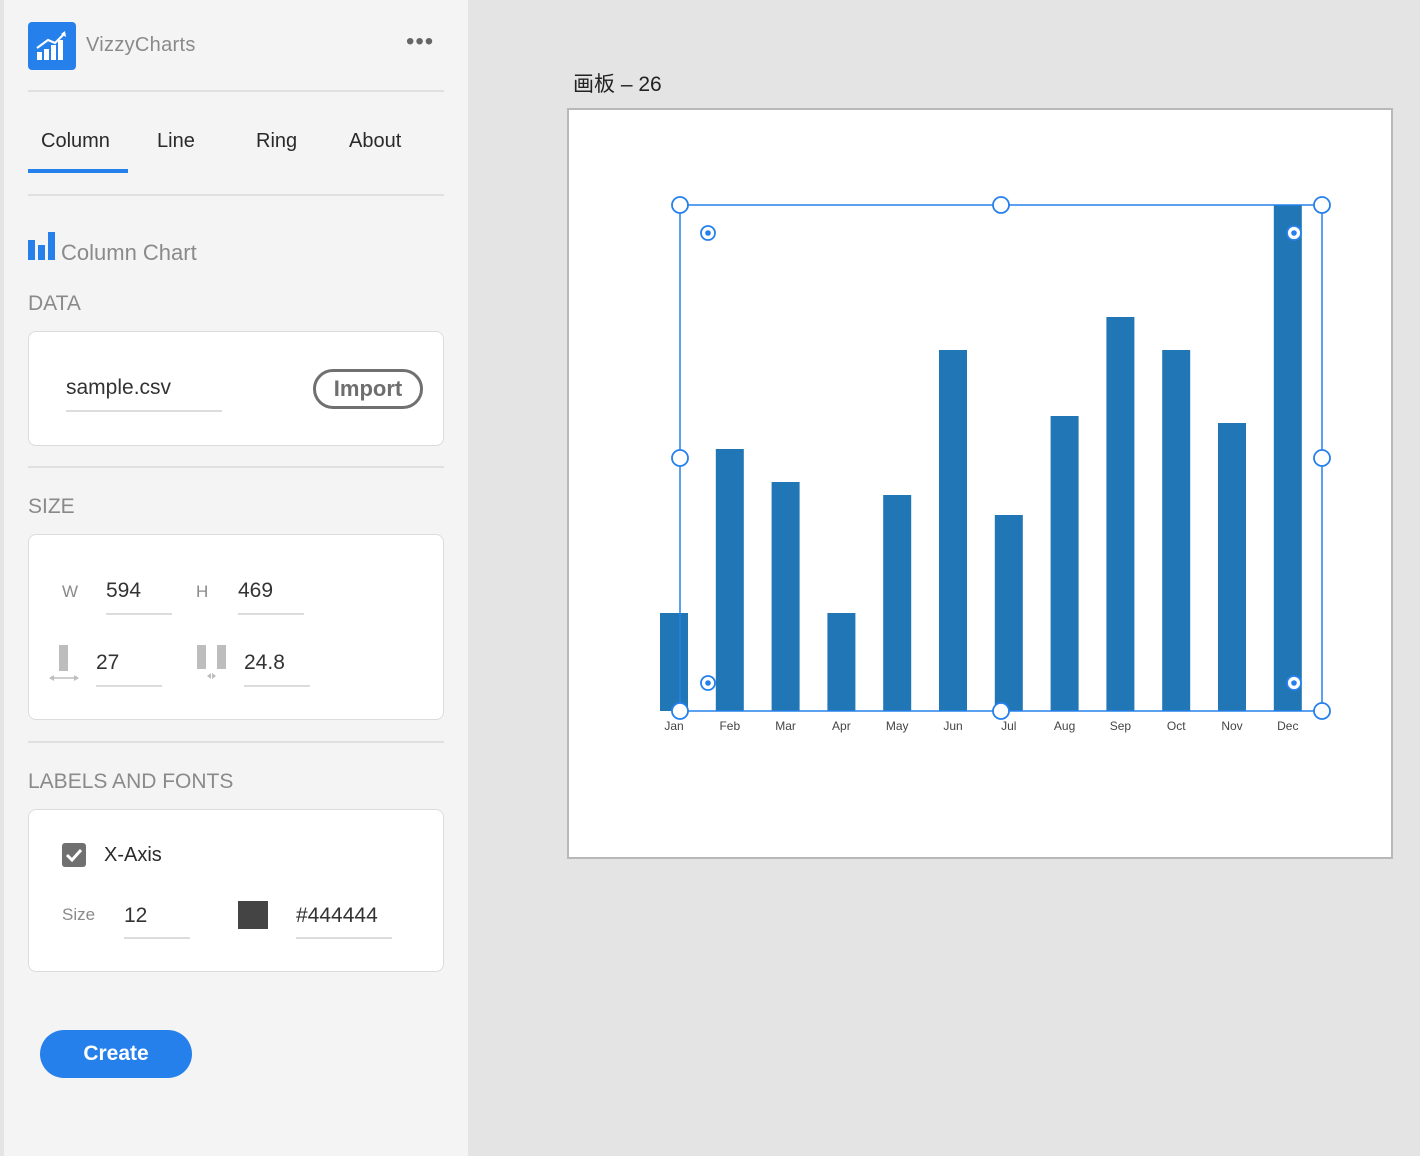 This screenshot has width=1420, height=1156. What do you see at coordinates (368, 389) in the screenshot?
I see `import-button: Import` at bounding box center [368, 389].